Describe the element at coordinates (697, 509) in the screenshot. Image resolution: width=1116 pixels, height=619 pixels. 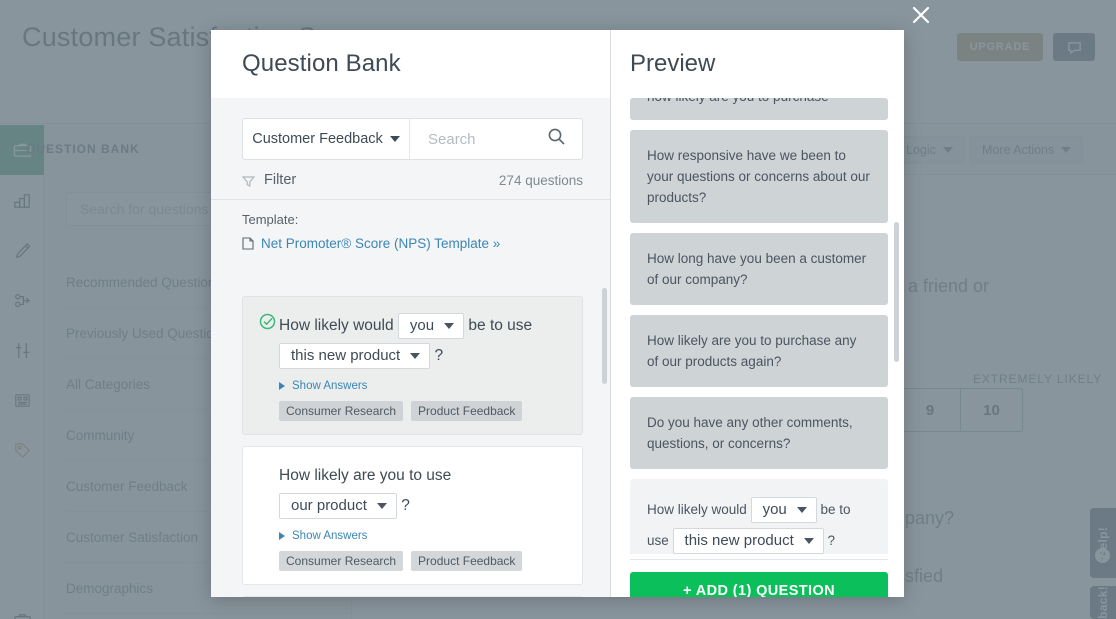
I see `preview-new-text-before: How likely would` at that location.